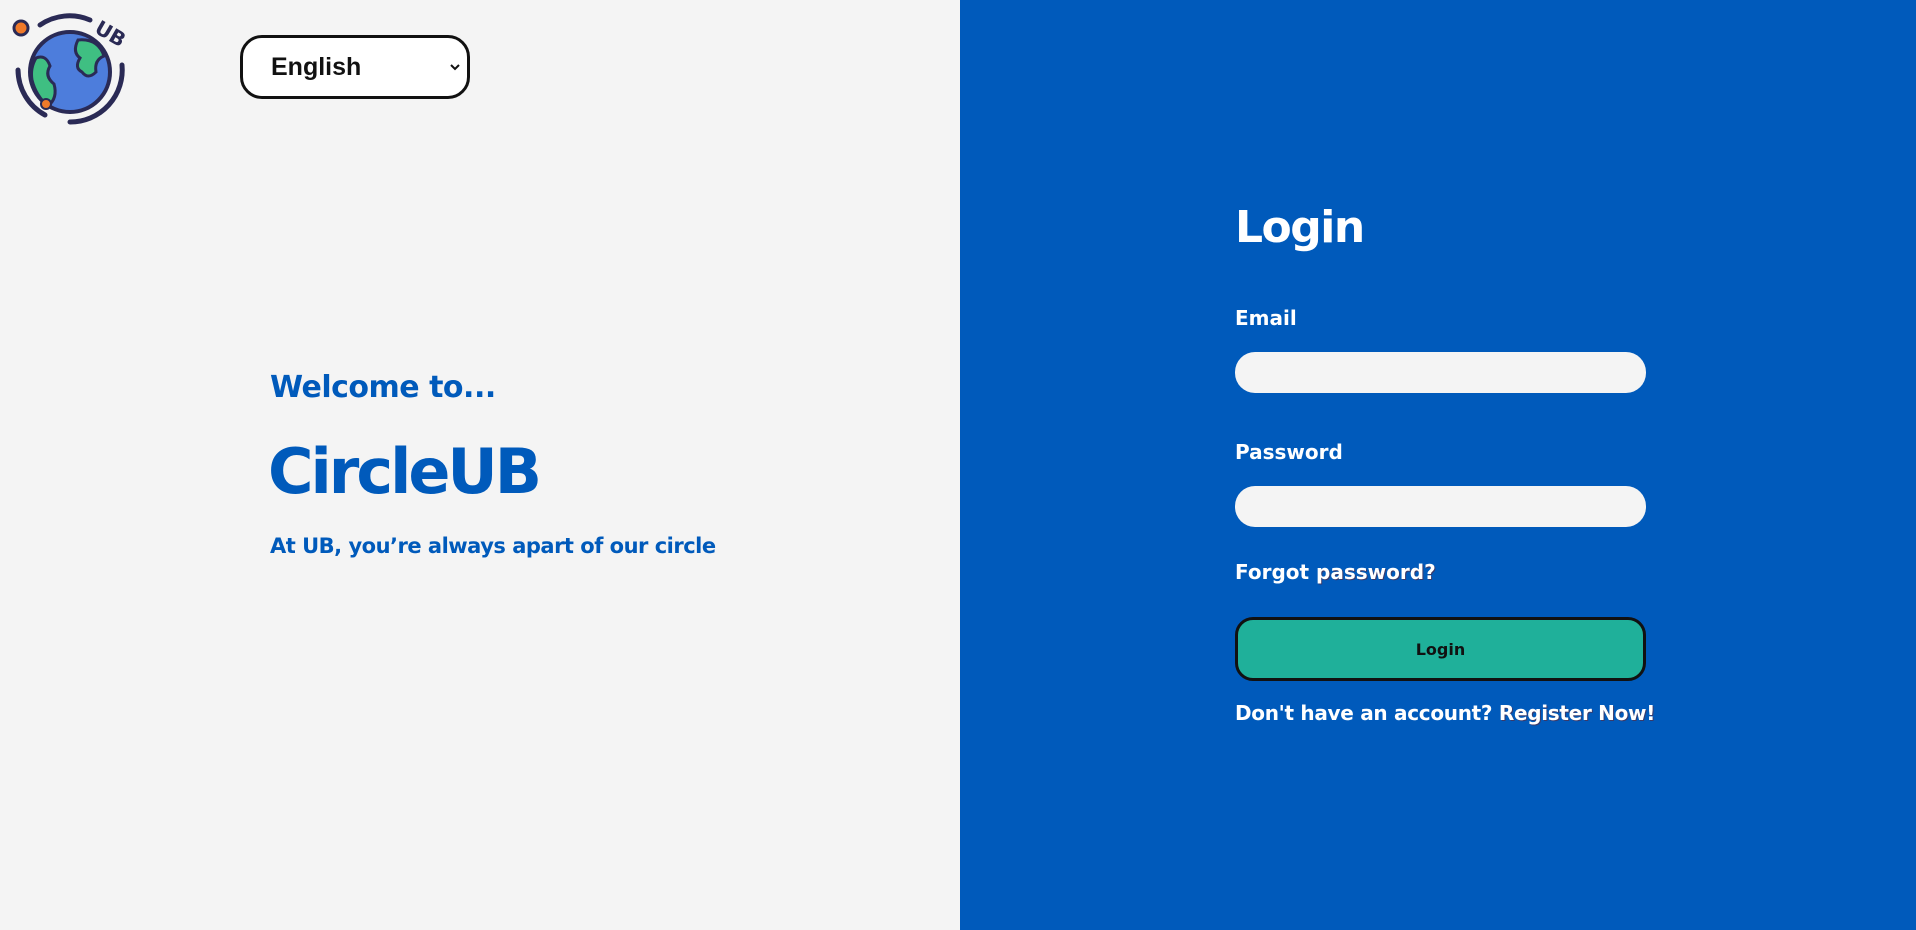 The height and width of the screenshot is (930, 1916). Describe the element at coordinates (1300, 227) in the screenshot. I see `login-title: Login` at that location.